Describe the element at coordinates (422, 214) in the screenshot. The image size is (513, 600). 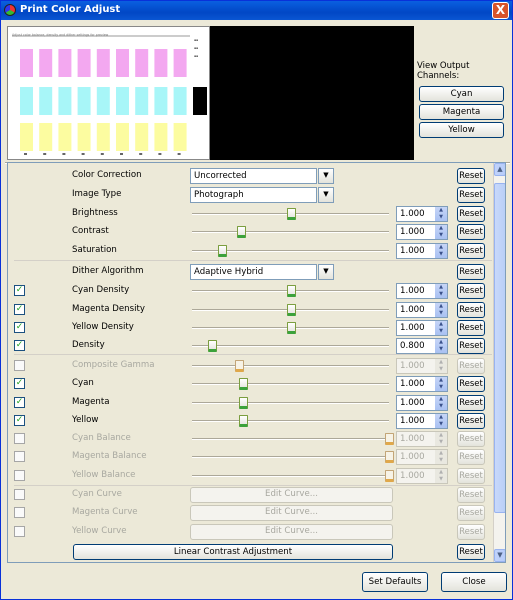
I see `brightness-spinner: 1.000 ▲ ▼` at that location.